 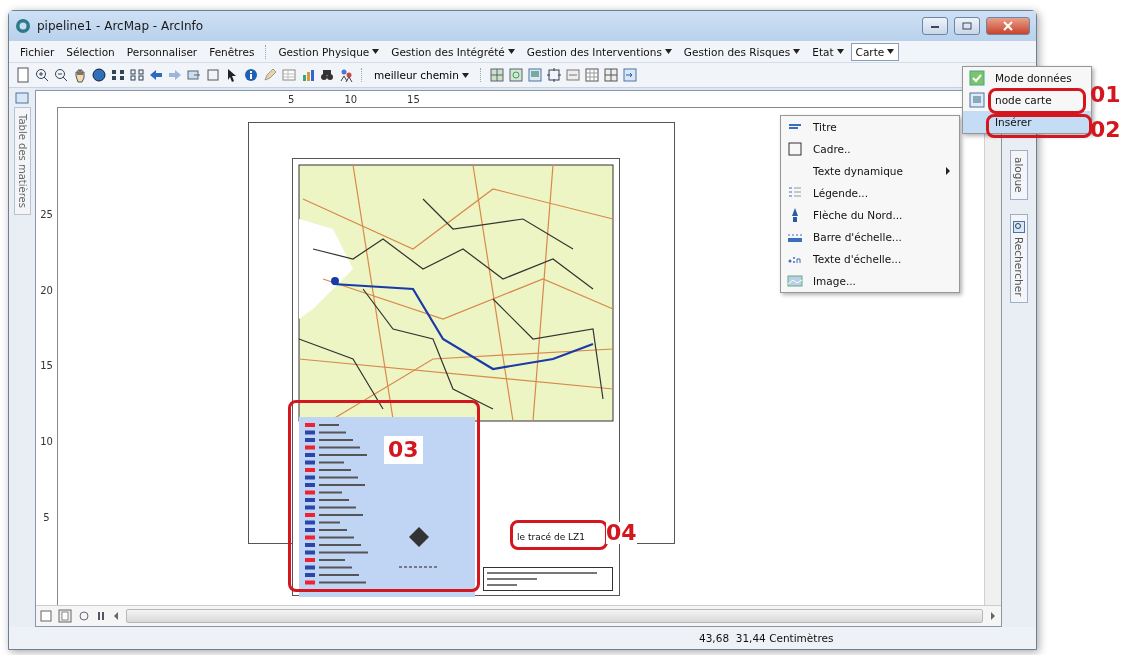 I want to click on menu-item: Etat, so click(x=828, y=51).